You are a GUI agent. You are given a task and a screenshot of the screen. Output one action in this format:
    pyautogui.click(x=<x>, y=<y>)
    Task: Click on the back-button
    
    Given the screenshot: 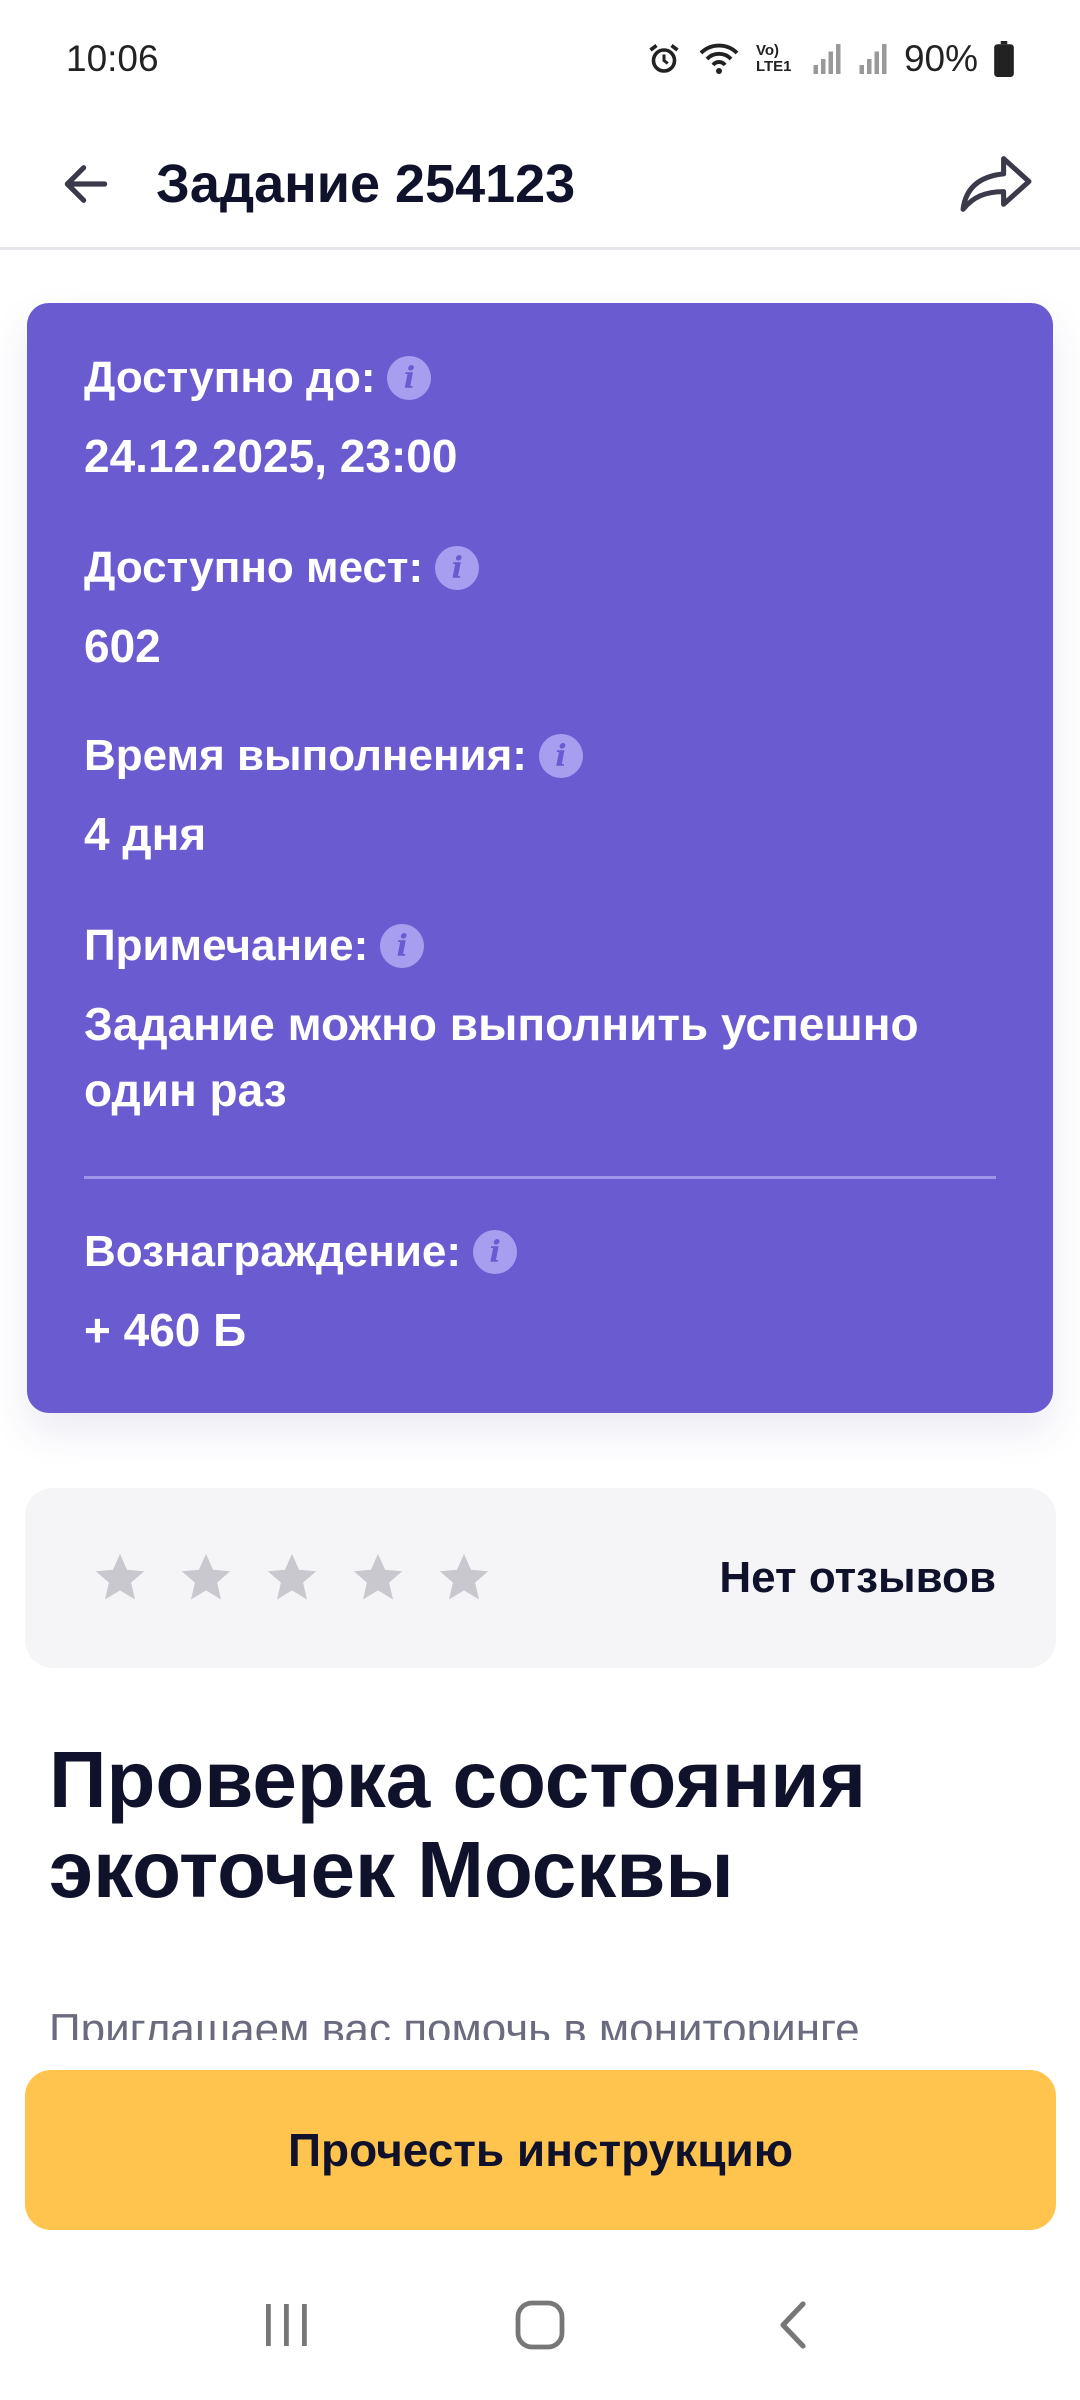 What is the action you would take?
    pyautogui.click(x=86, y=184)
    